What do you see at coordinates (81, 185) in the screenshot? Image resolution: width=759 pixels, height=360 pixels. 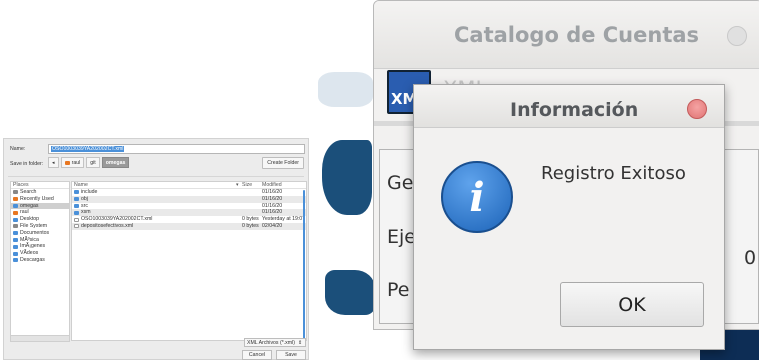 I see `column-name: Name` at bounding box center [81, 185].